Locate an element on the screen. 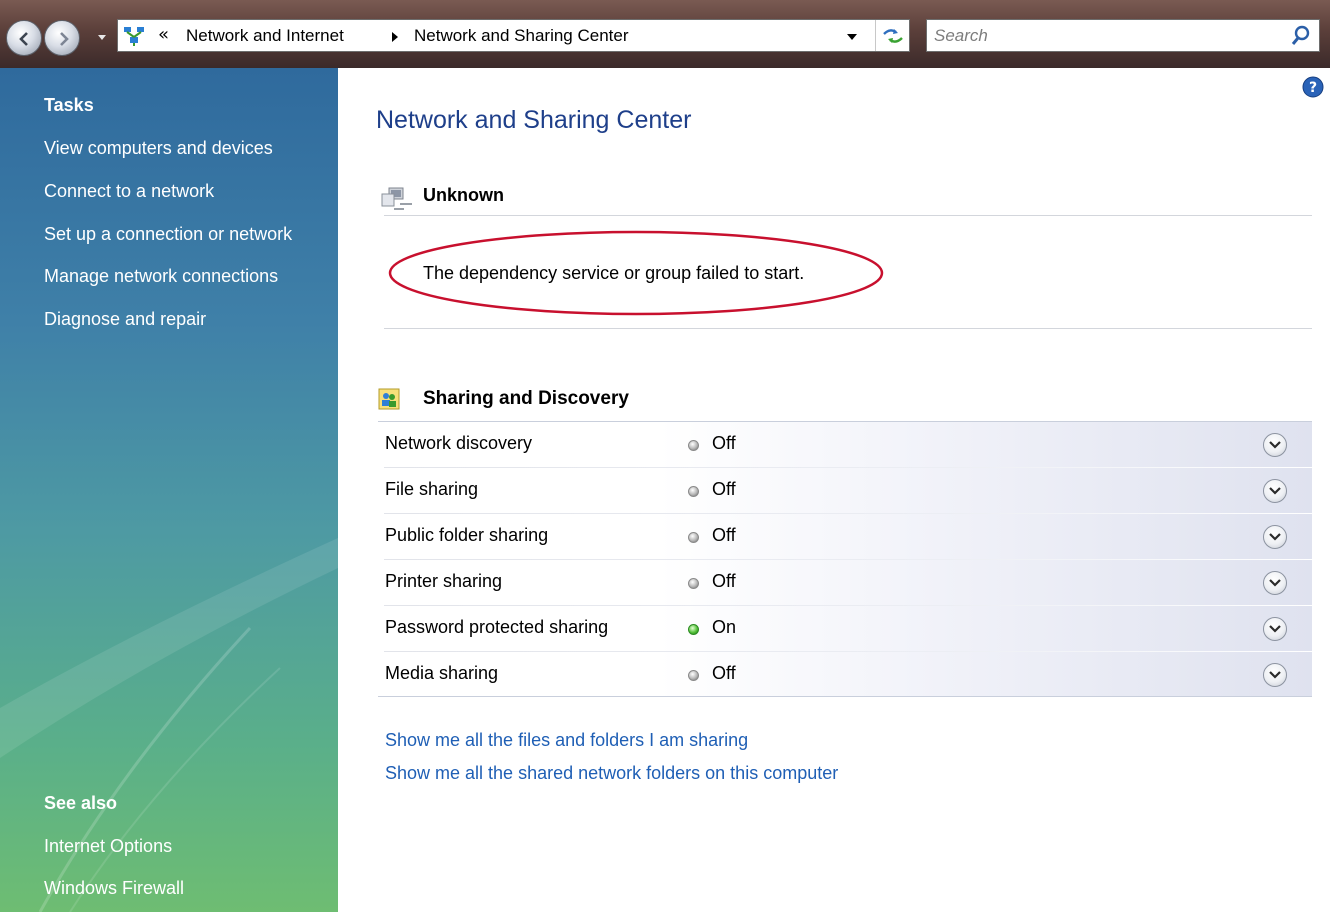  expand-file-sharing-button is located at coordinates (1275, 491).